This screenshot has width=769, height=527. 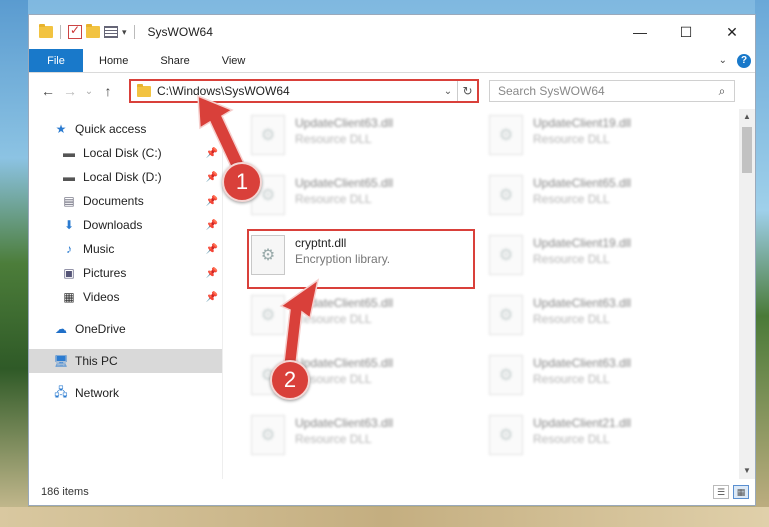 What do you see at coordinates (721, 492) in the screenshot?
I see `details-view-icon: ☰` at bounding box center [721, 492].